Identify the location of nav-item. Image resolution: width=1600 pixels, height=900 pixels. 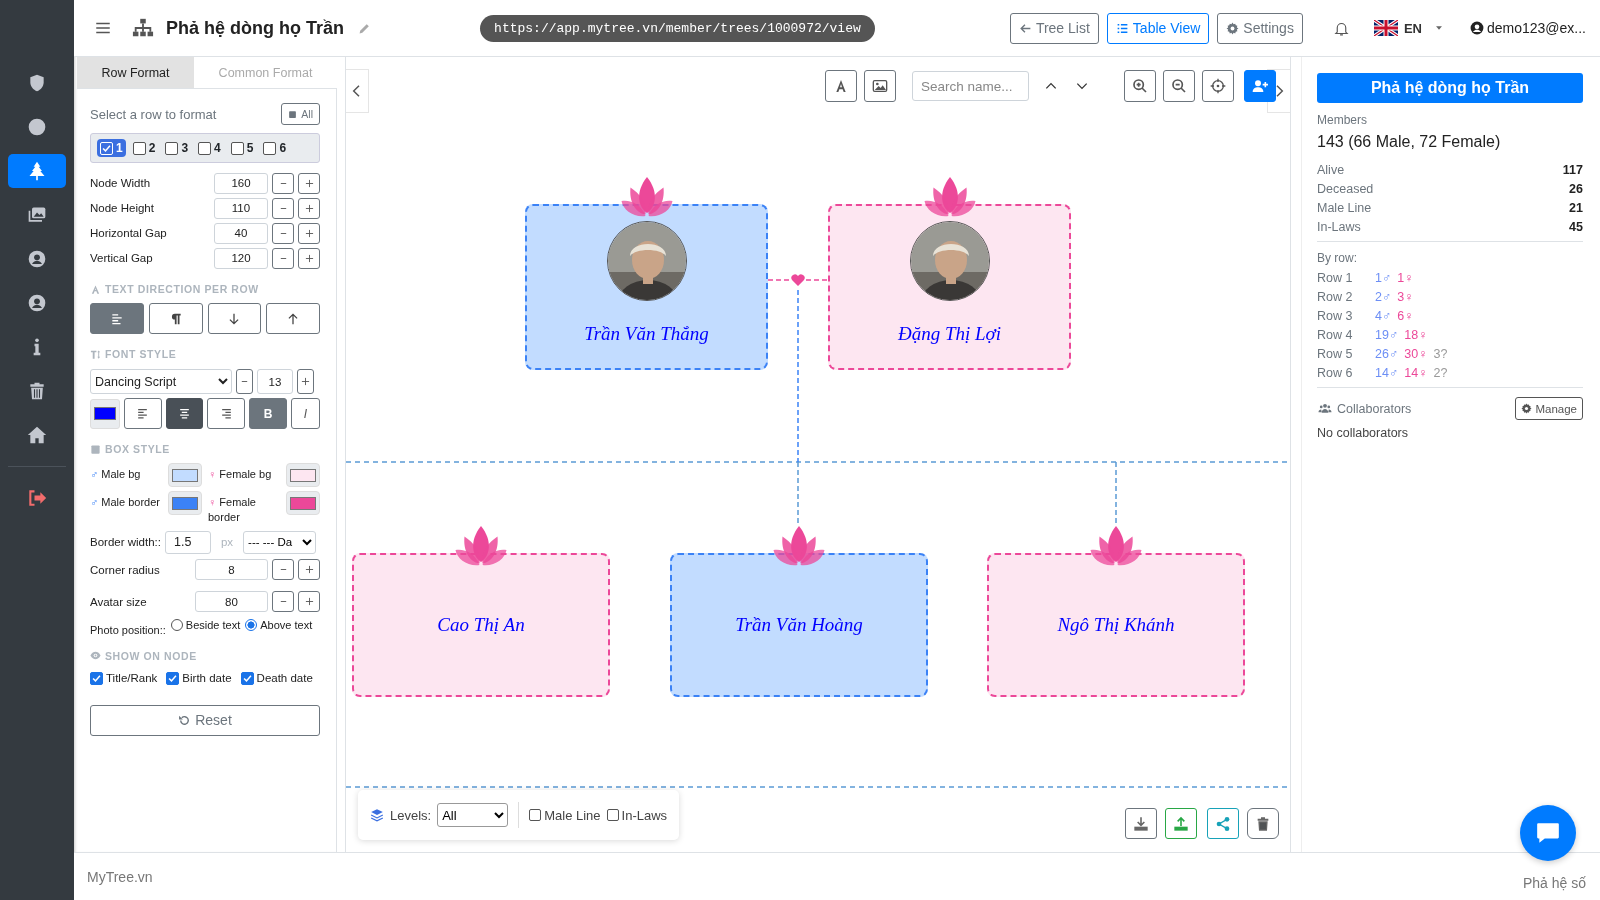
(37, 171).